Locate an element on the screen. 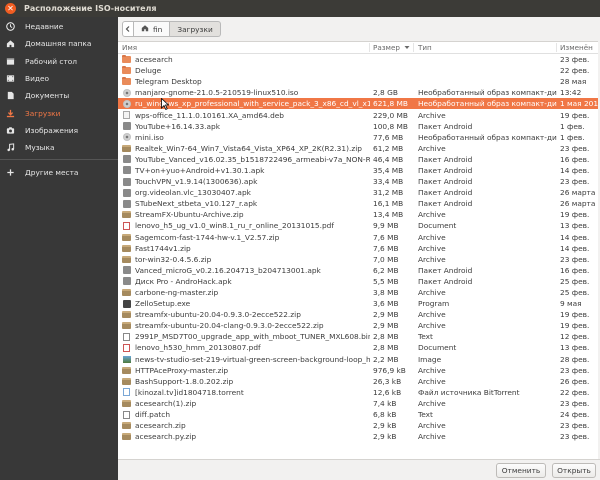 The width and height of the screenshot is (600, 480). file-row: ZelloSetup.exe 3,6 MB Program 9 мая is located at coordinates (358, 303).